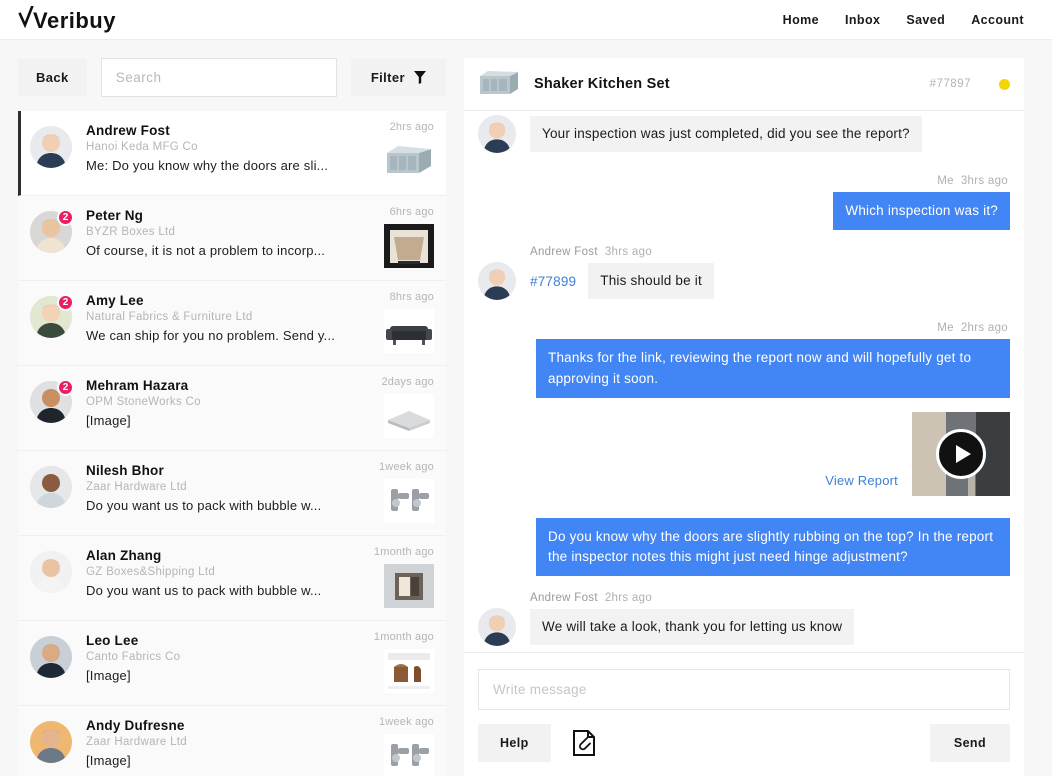  What do you see at coordinates (499, 84) in the screenshot?
I see `cabinet-thumb-icon` at bounding box center [499, 84].